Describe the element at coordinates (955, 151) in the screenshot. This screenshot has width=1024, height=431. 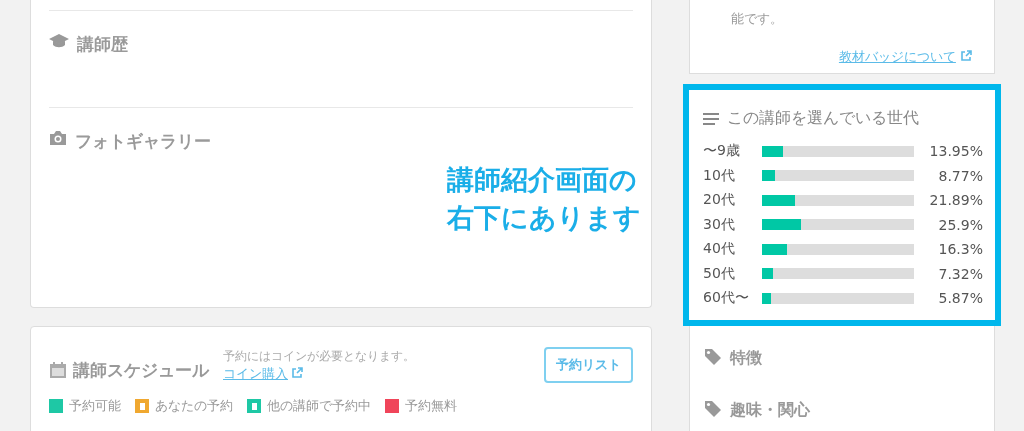
I see `percentage: 13.95%` at that location.